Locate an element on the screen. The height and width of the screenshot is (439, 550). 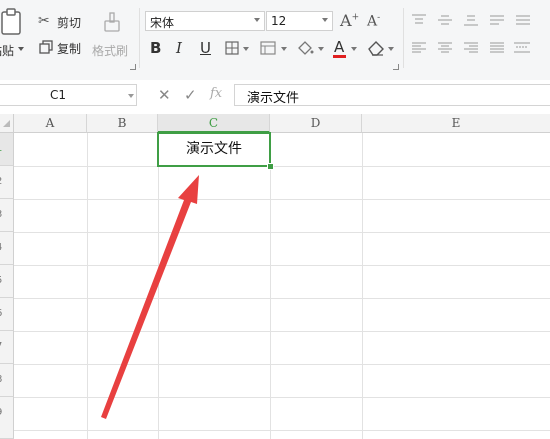
name-box-value: C1 is located at coordinates (58, 95).